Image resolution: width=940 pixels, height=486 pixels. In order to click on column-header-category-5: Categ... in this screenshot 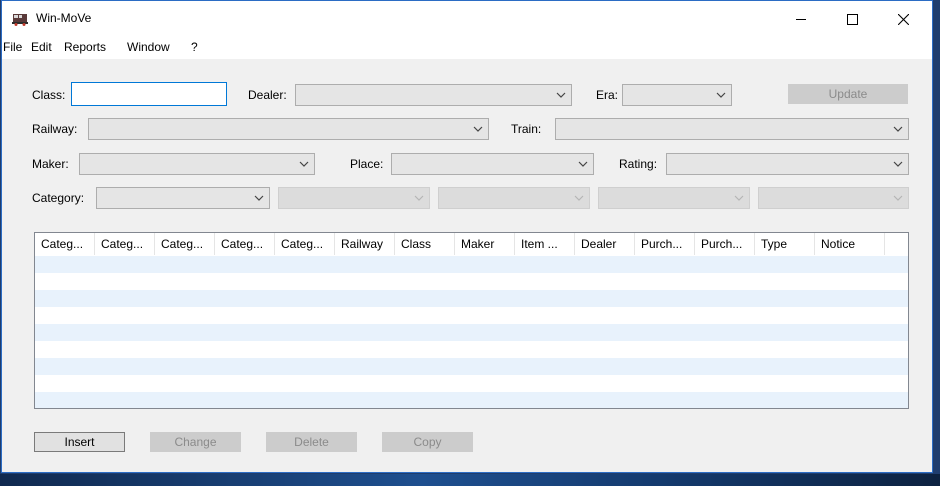, I will do `click(305, 244)`.